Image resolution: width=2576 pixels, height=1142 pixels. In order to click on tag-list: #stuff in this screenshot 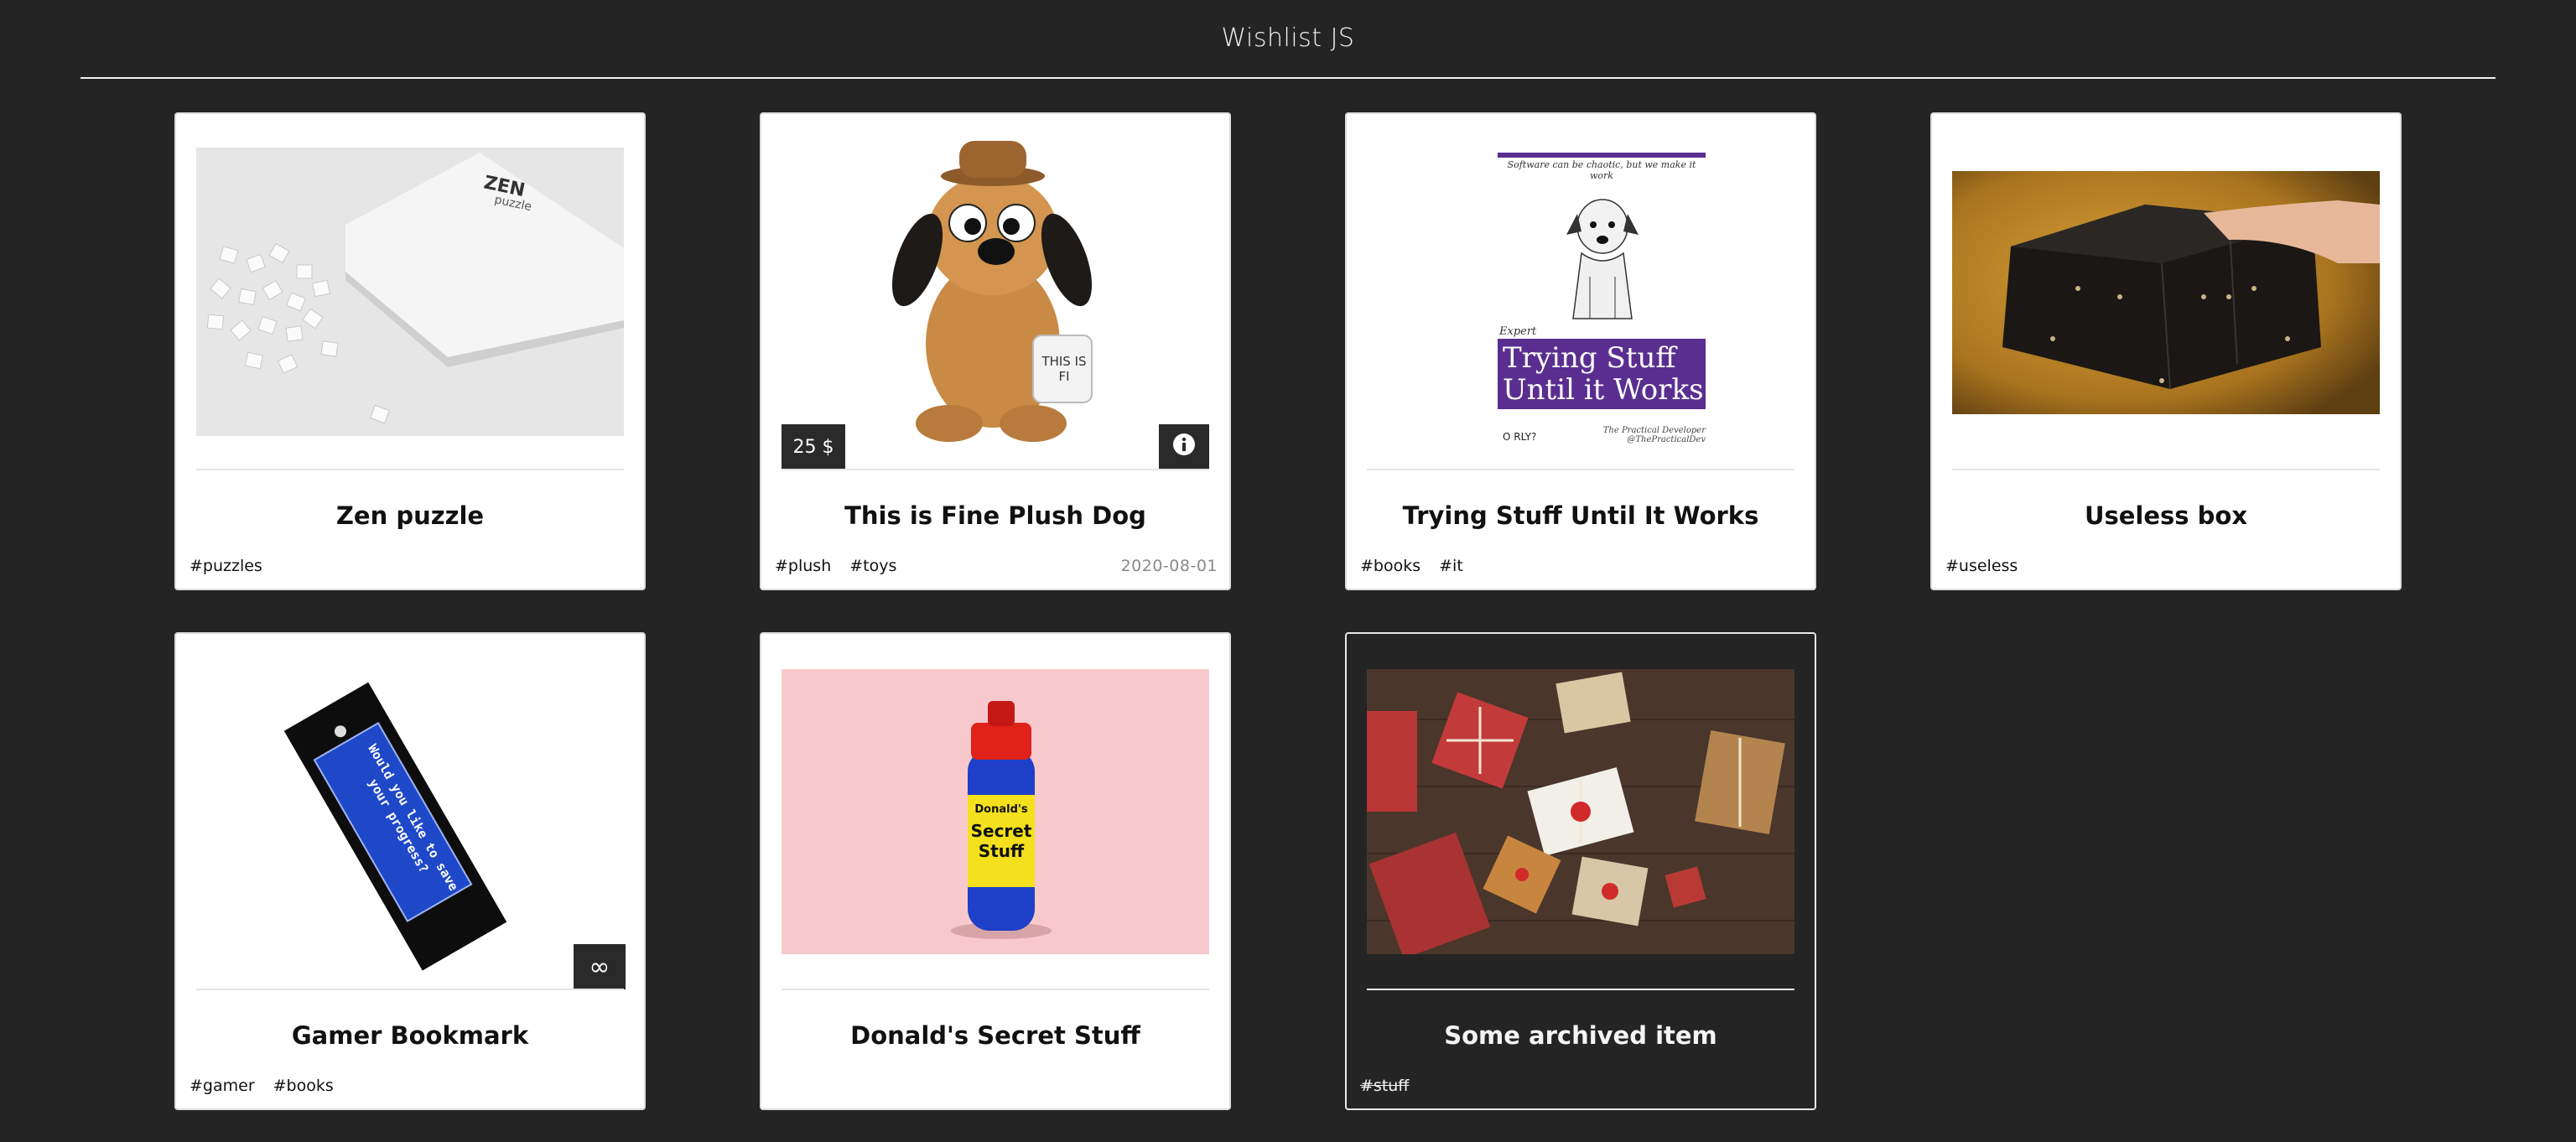, I will do `click(1384, 1086)`.